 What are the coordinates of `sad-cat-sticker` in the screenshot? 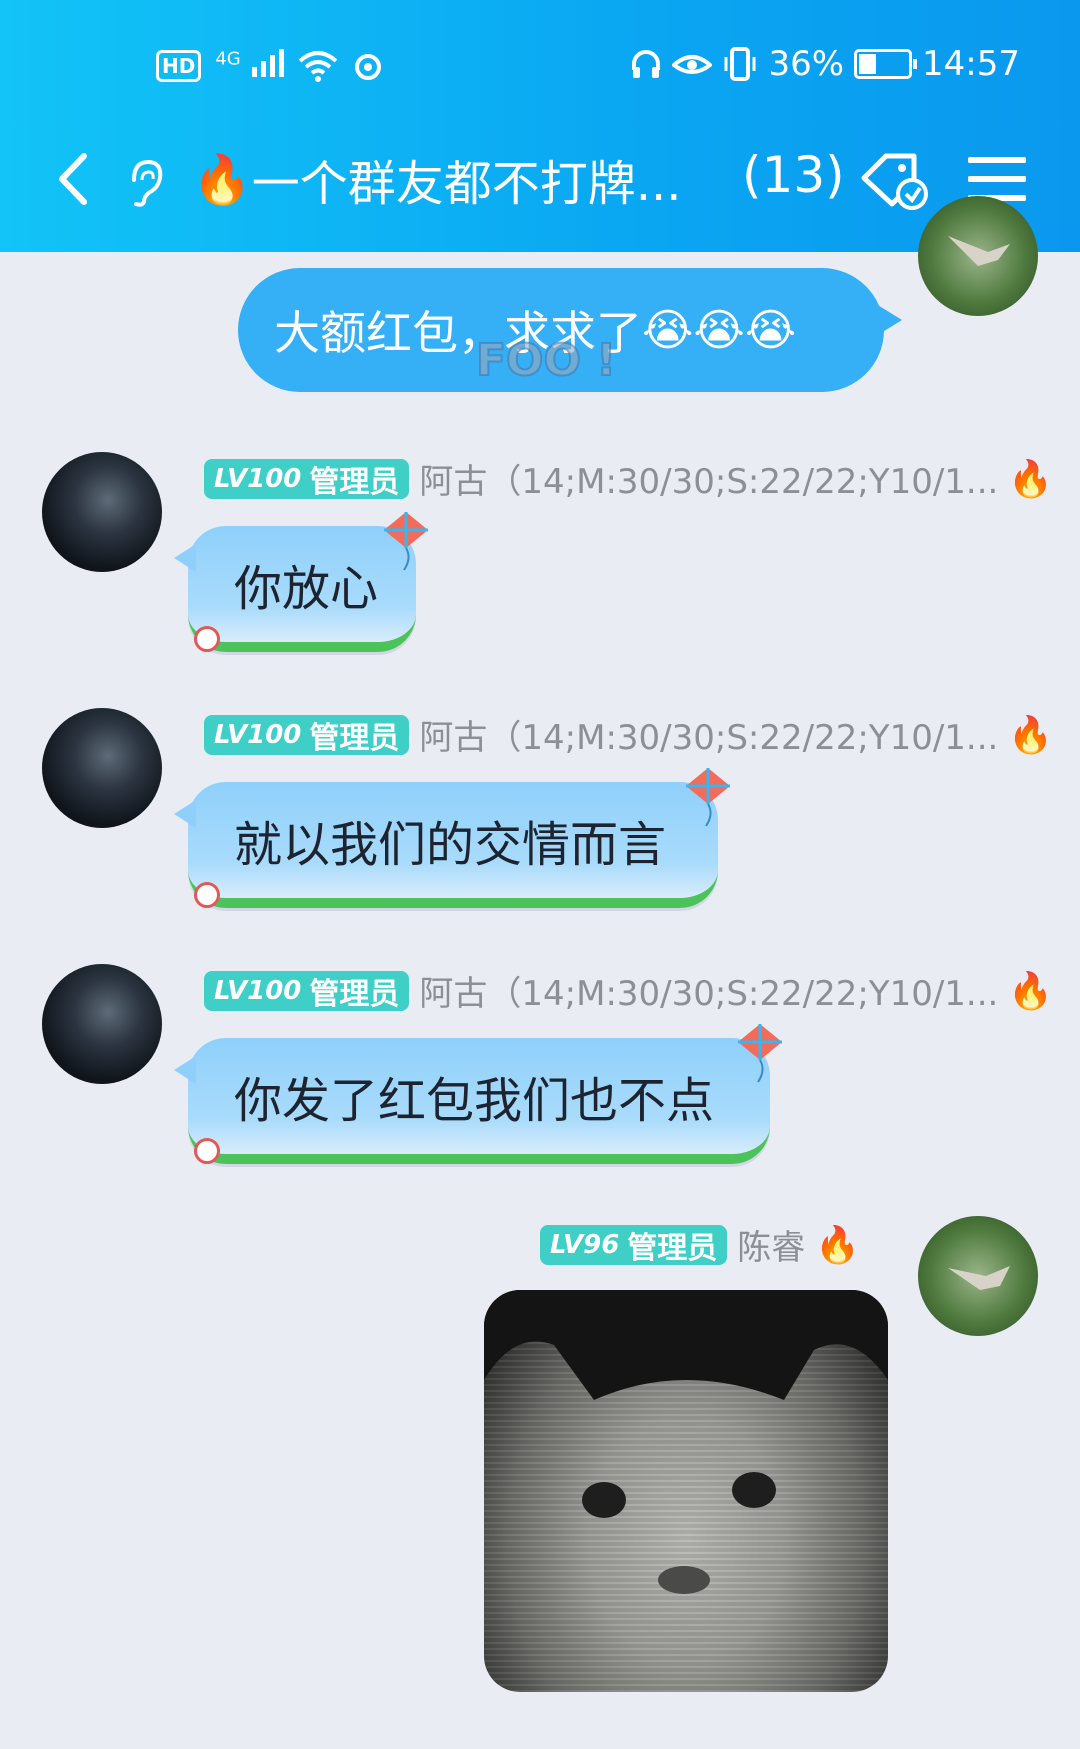 It's located at (686, 1491).